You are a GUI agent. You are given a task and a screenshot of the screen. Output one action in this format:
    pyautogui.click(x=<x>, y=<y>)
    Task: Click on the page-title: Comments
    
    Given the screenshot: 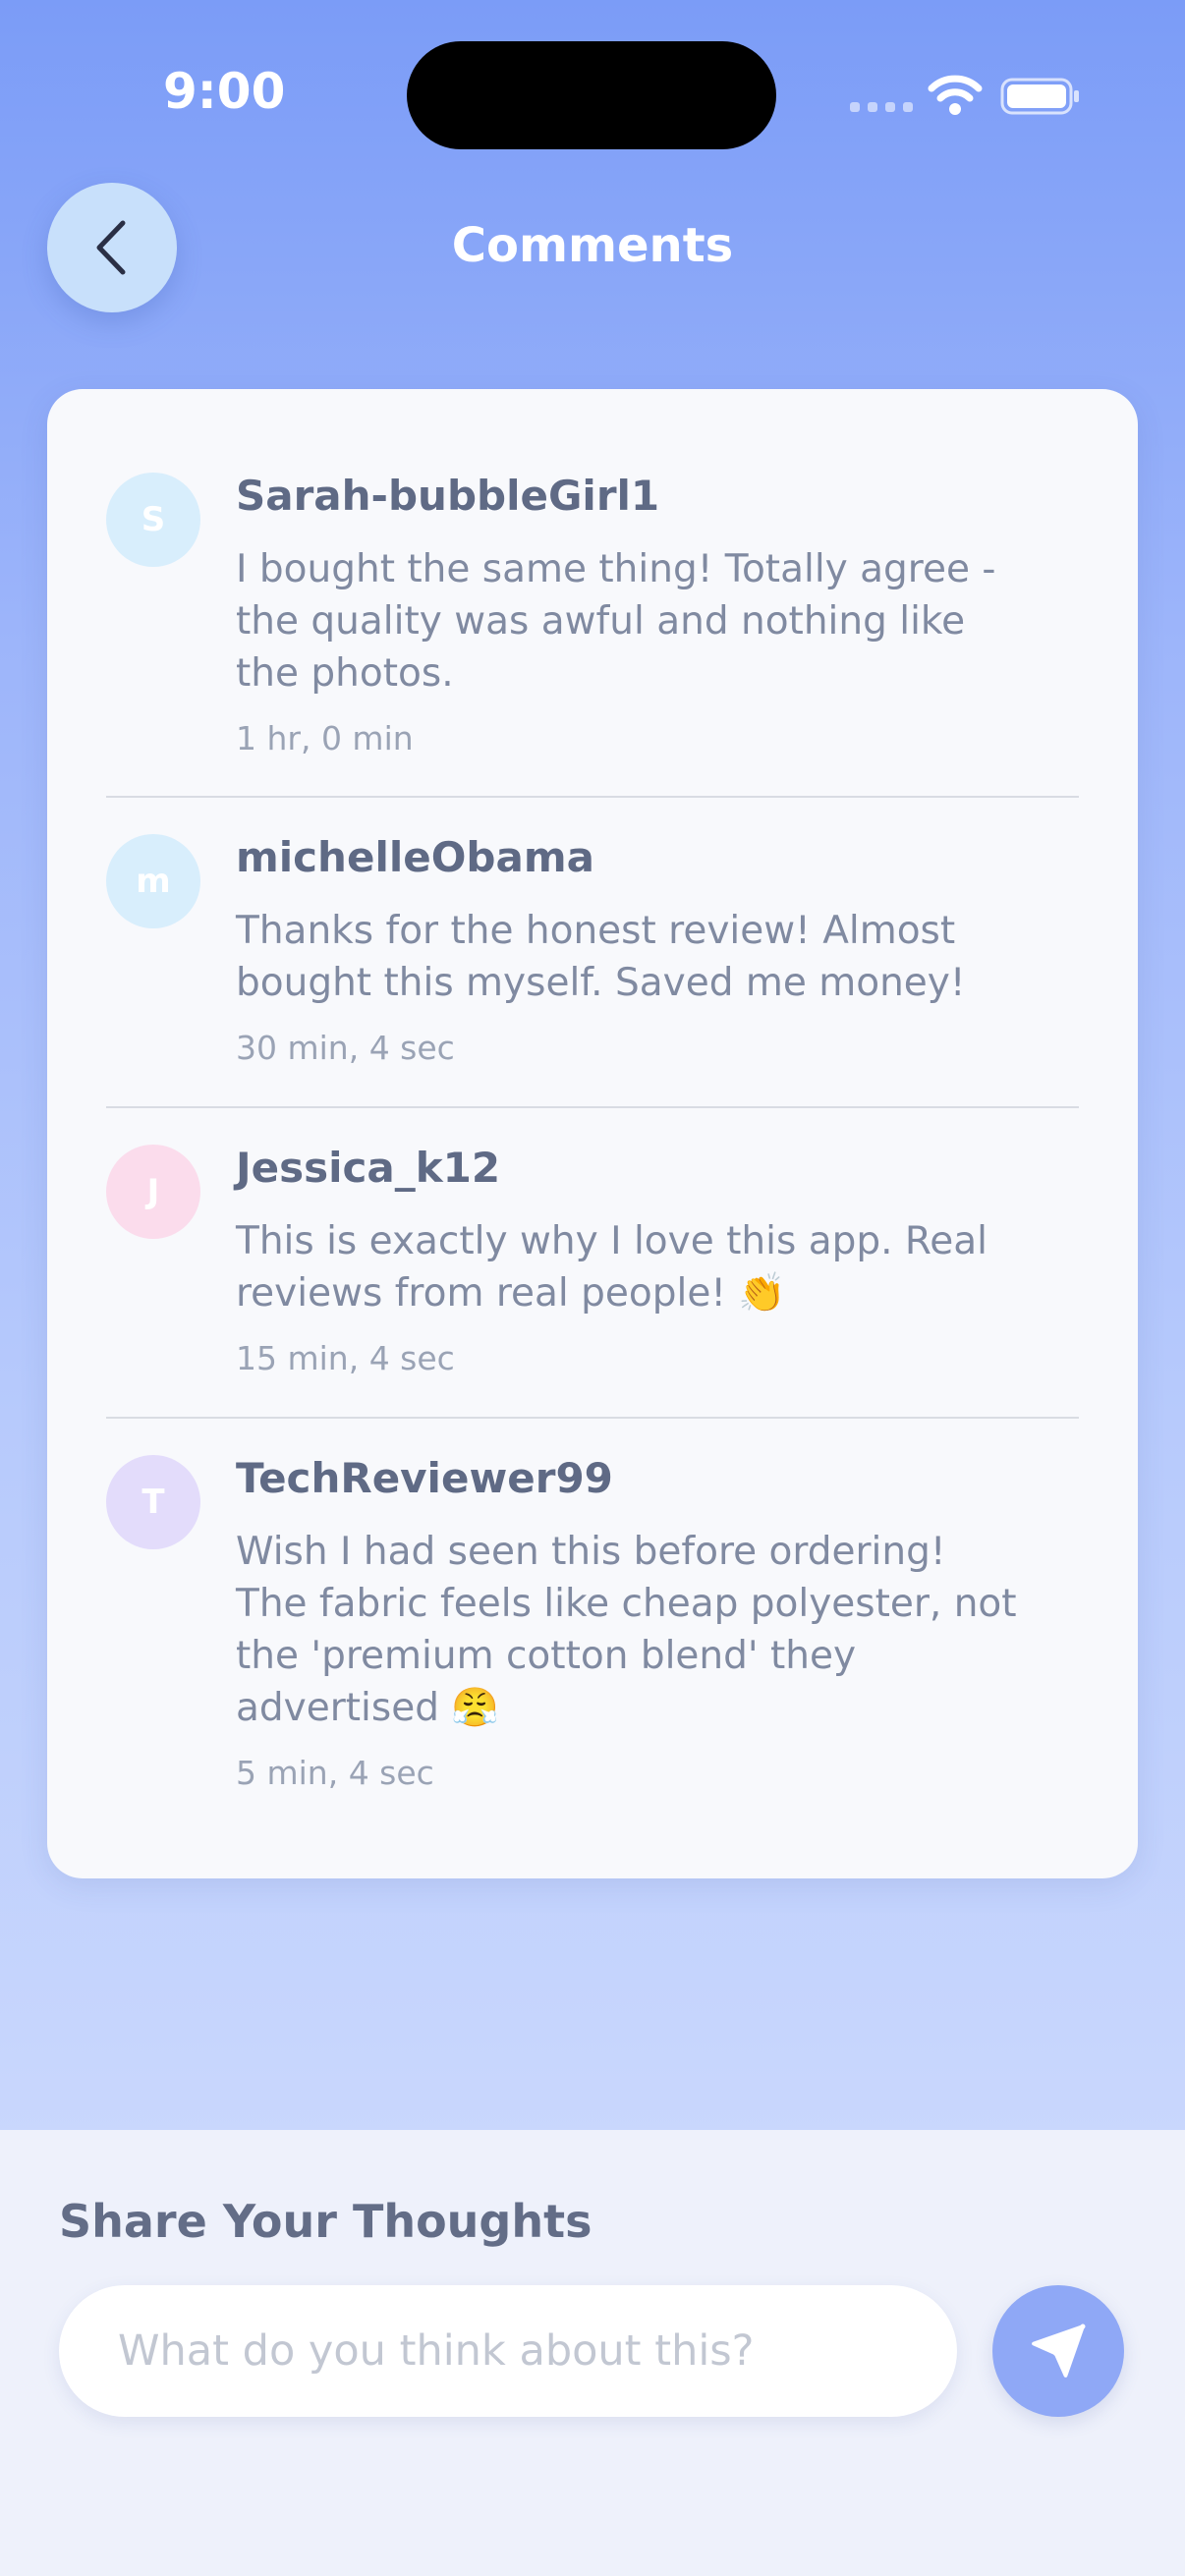 What is the action you would take?
    pyautogui.click(x=592, y=245)
    